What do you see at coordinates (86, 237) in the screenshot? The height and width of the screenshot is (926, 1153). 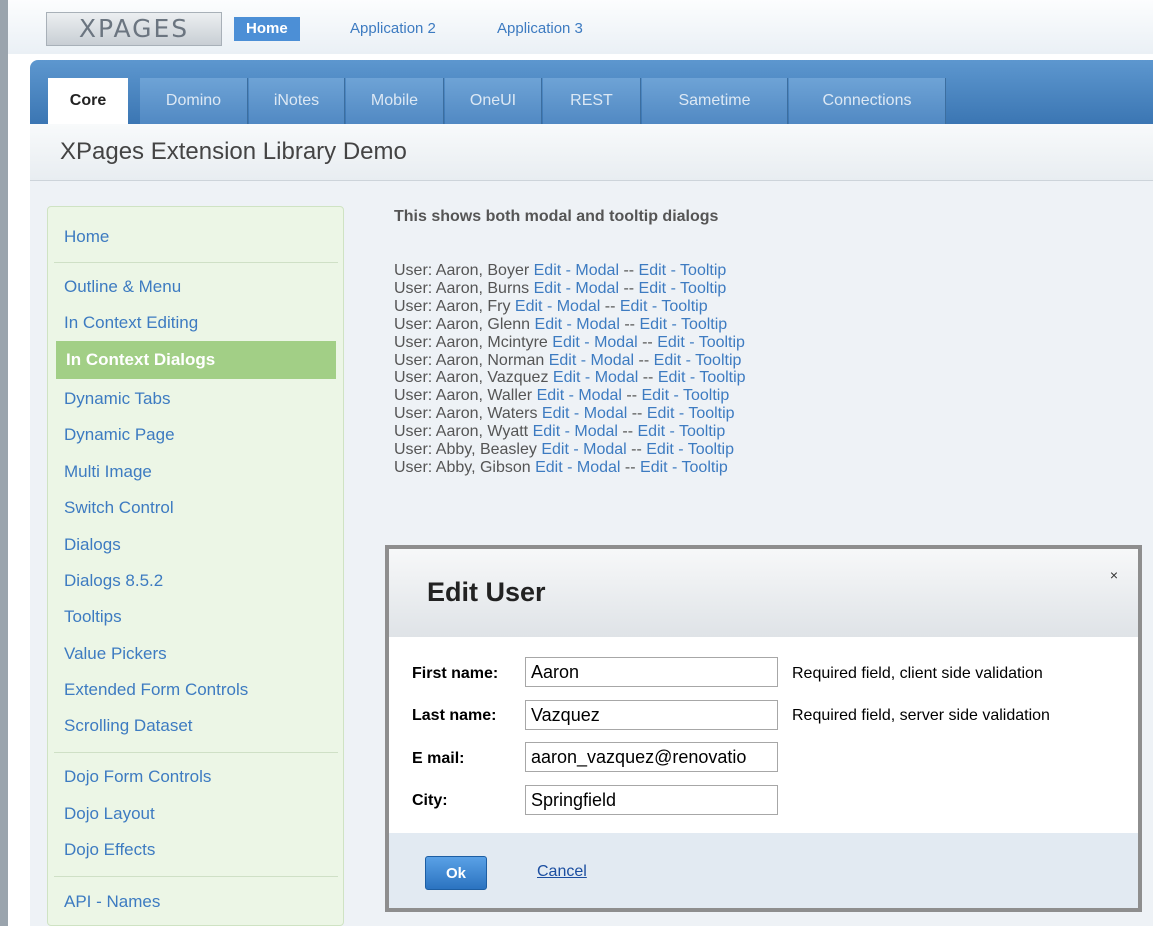 I see `sidebar-item-home: Home` at bounding box center [86, 237].